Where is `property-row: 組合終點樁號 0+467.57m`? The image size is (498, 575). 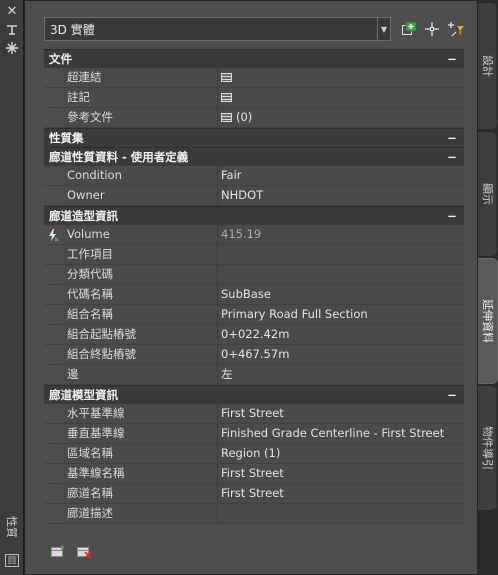
property-row: 組合終點樁號 0+467.57m is located at coordinates (254, 355).